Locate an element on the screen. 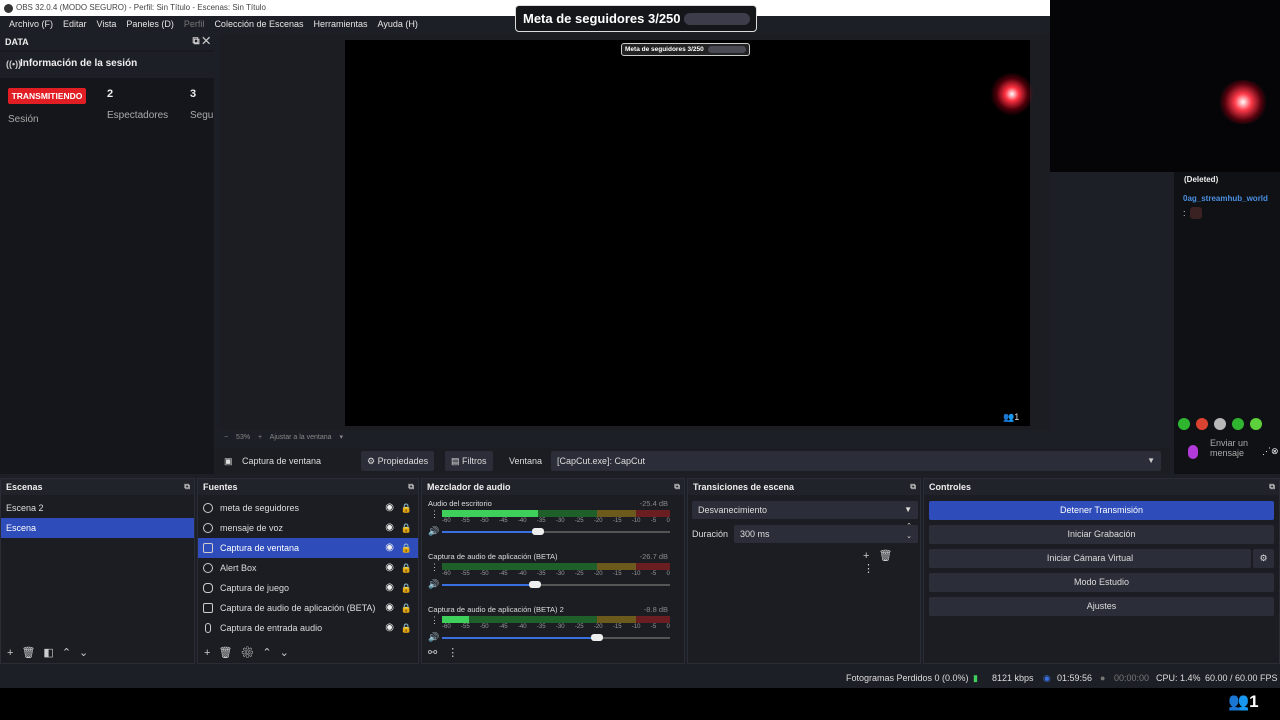 The width and height of the screenshot is (1280, 720). settings-button: Ajustes is located at coordinates (1101, 606).